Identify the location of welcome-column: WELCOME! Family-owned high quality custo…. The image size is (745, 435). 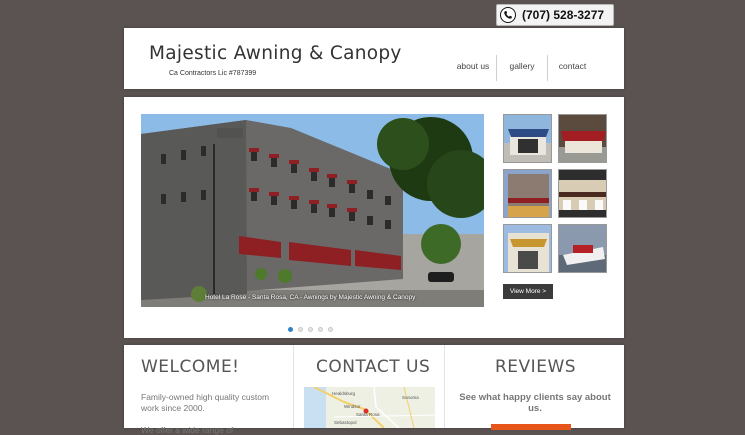
(208, 390).